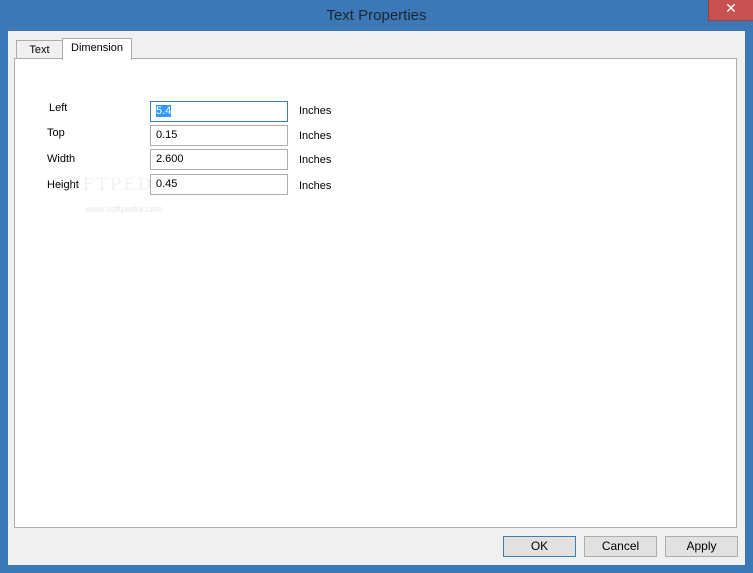  I want to click on close-button: ✕, so click(730, 10).